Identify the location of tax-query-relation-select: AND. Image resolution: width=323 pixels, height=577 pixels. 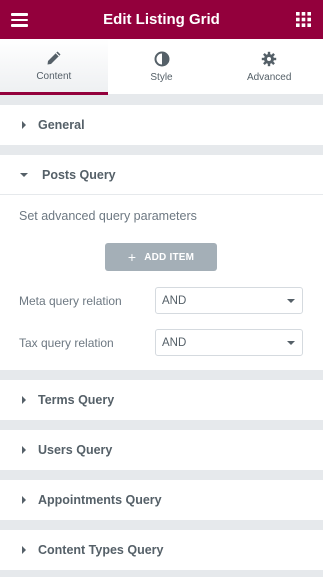
(229, 342).